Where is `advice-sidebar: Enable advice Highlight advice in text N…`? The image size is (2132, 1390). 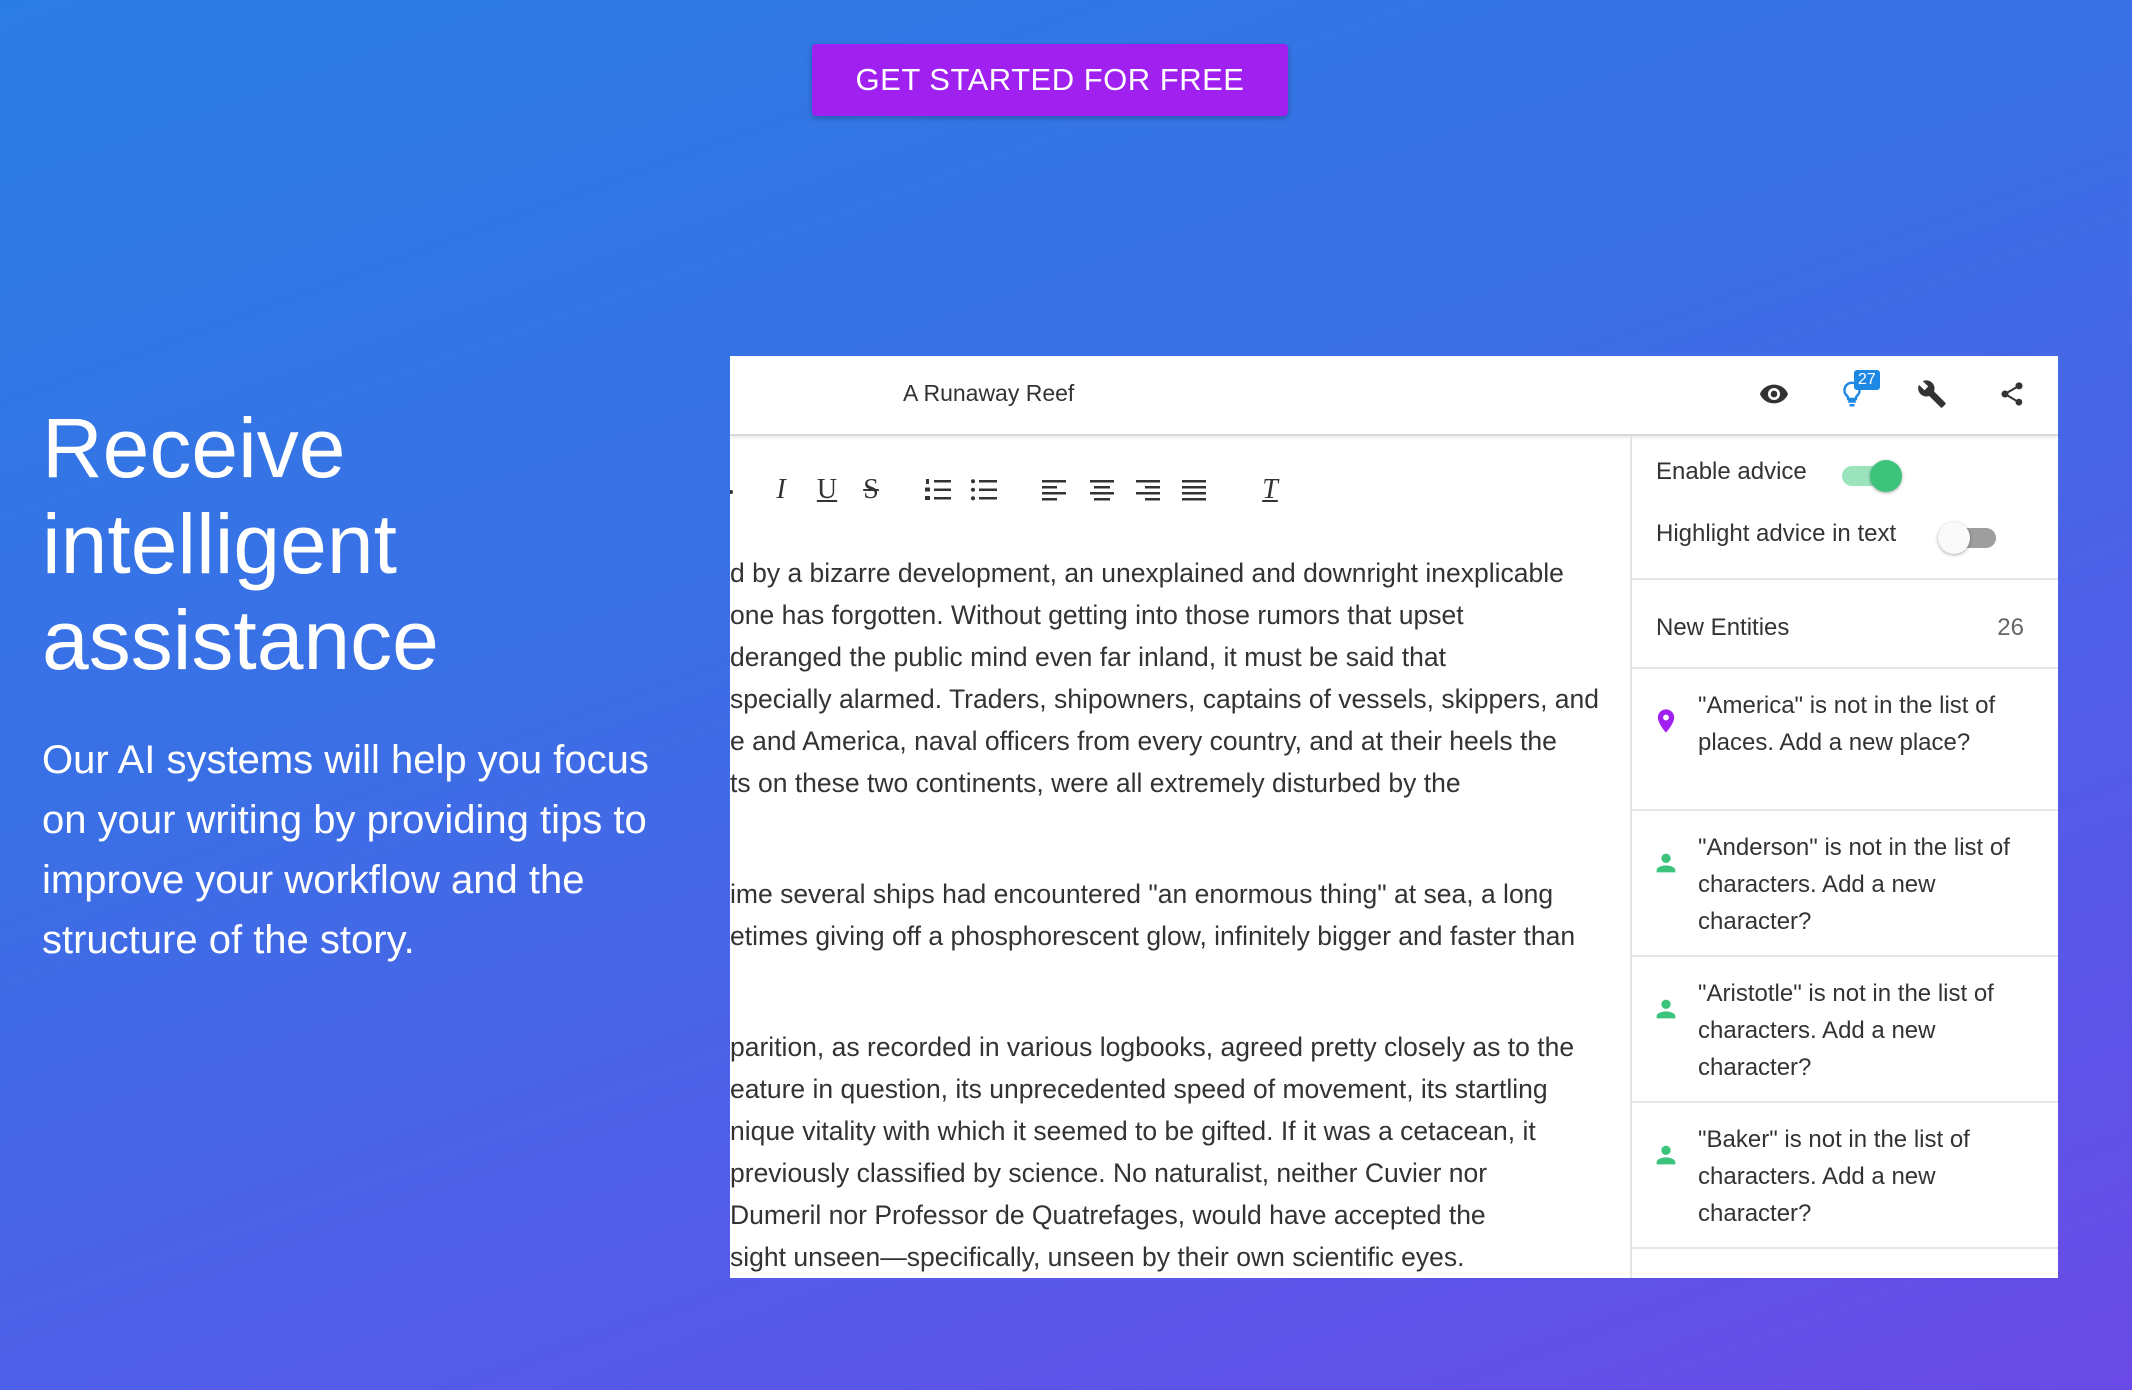
advice-sidebar: Enable advice Highlight advice in text N… is located at coordinates (1844, 857).